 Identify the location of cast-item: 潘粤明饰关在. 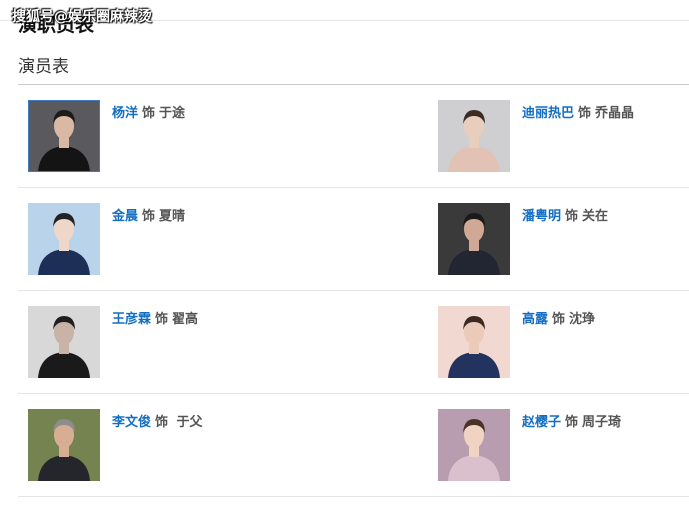
(523, 239).